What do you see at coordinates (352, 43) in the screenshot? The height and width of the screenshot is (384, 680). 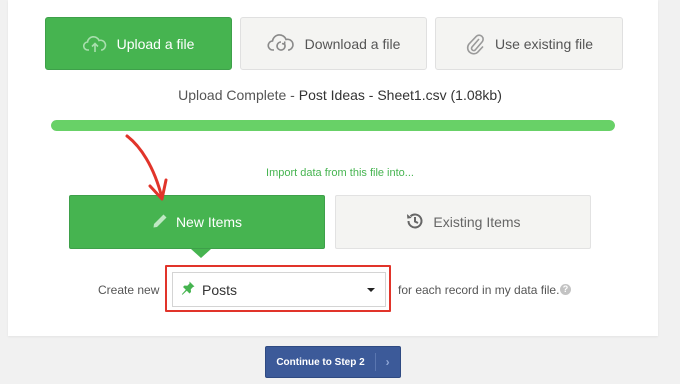 I see `download-file-label: Download a file` at bounding box center [352, 43].